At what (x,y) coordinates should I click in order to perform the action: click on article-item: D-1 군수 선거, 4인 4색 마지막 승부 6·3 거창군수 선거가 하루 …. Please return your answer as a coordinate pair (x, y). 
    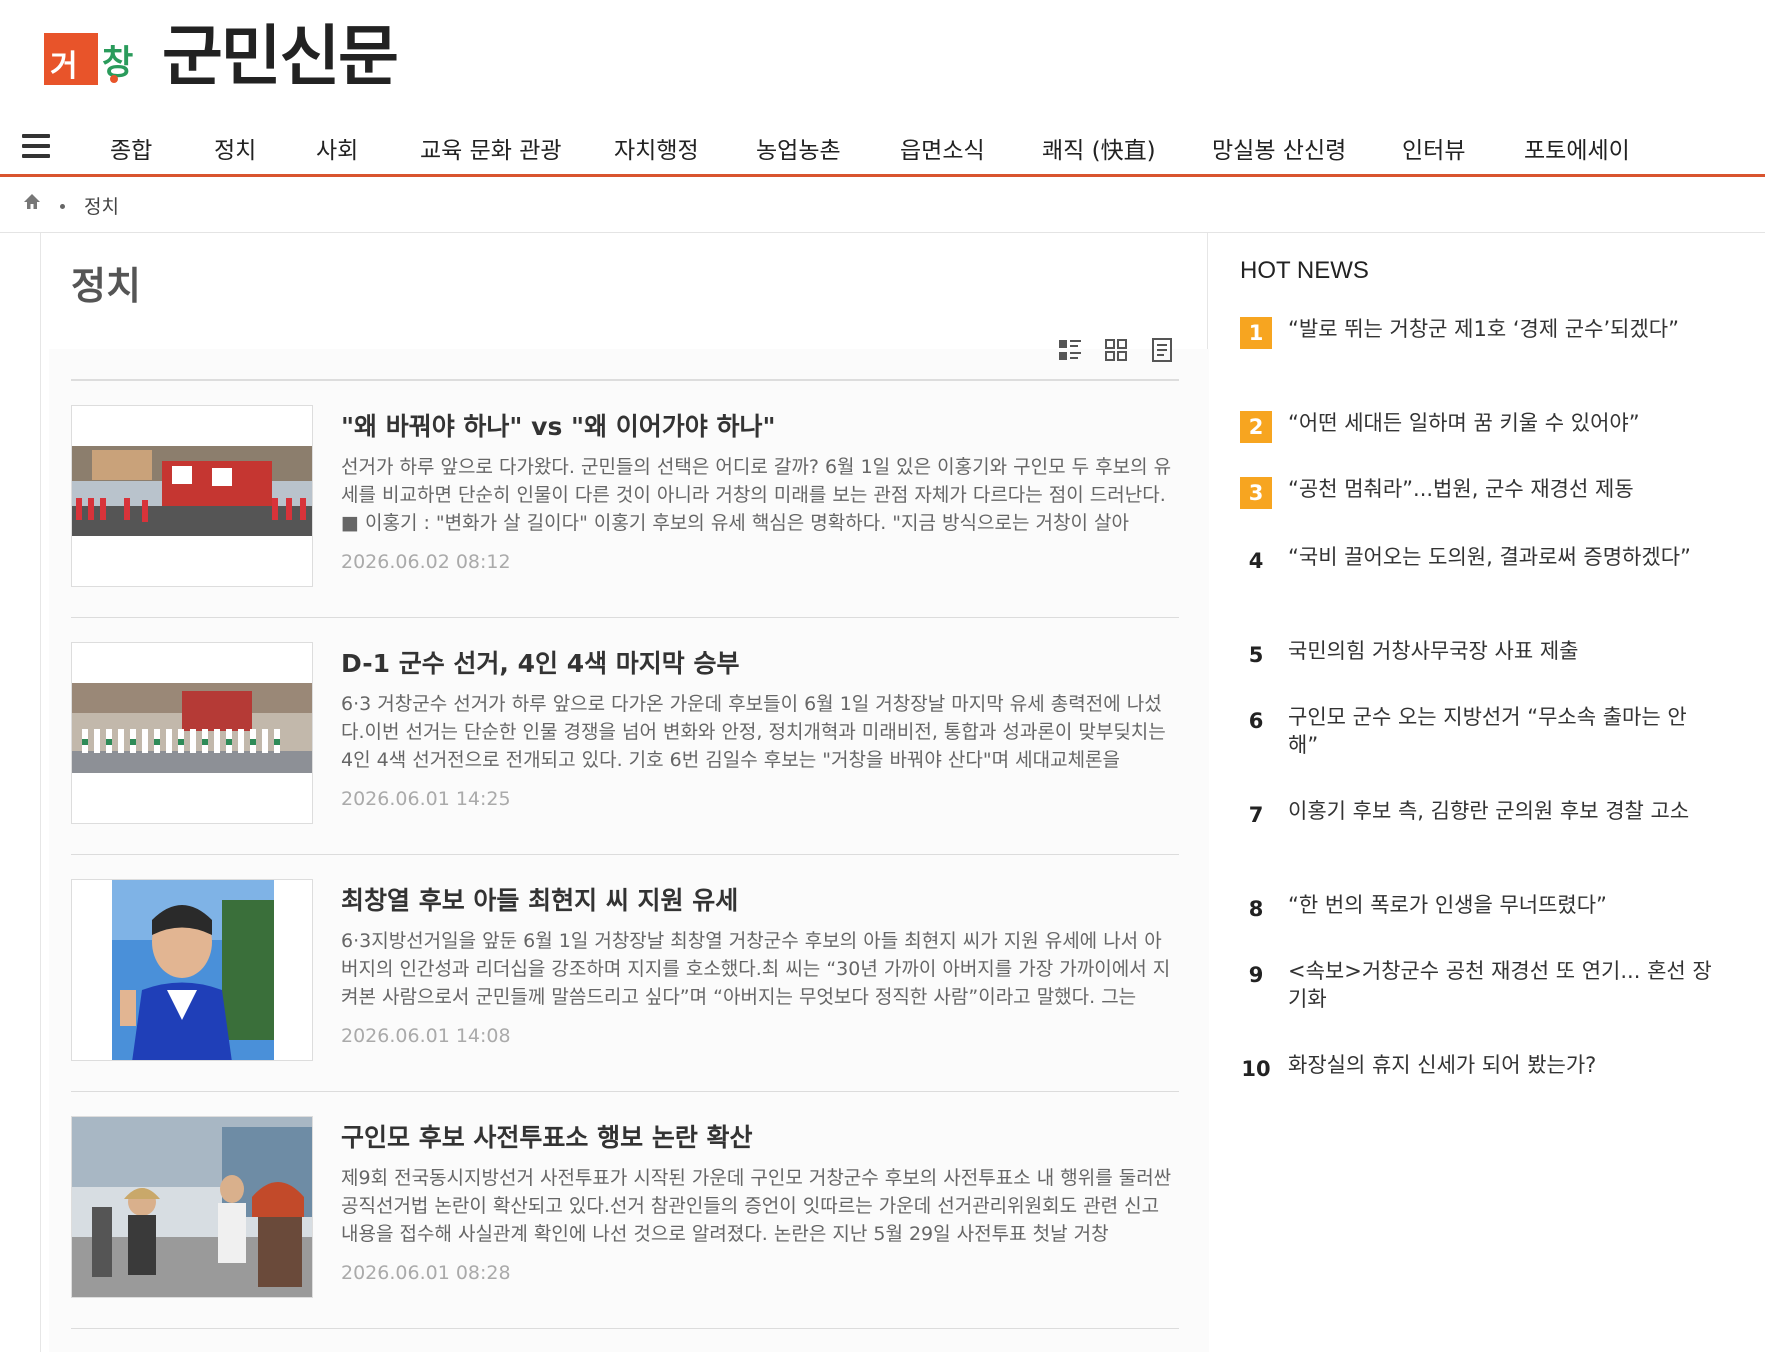
    Looking at the image, I should click on (625, 736).